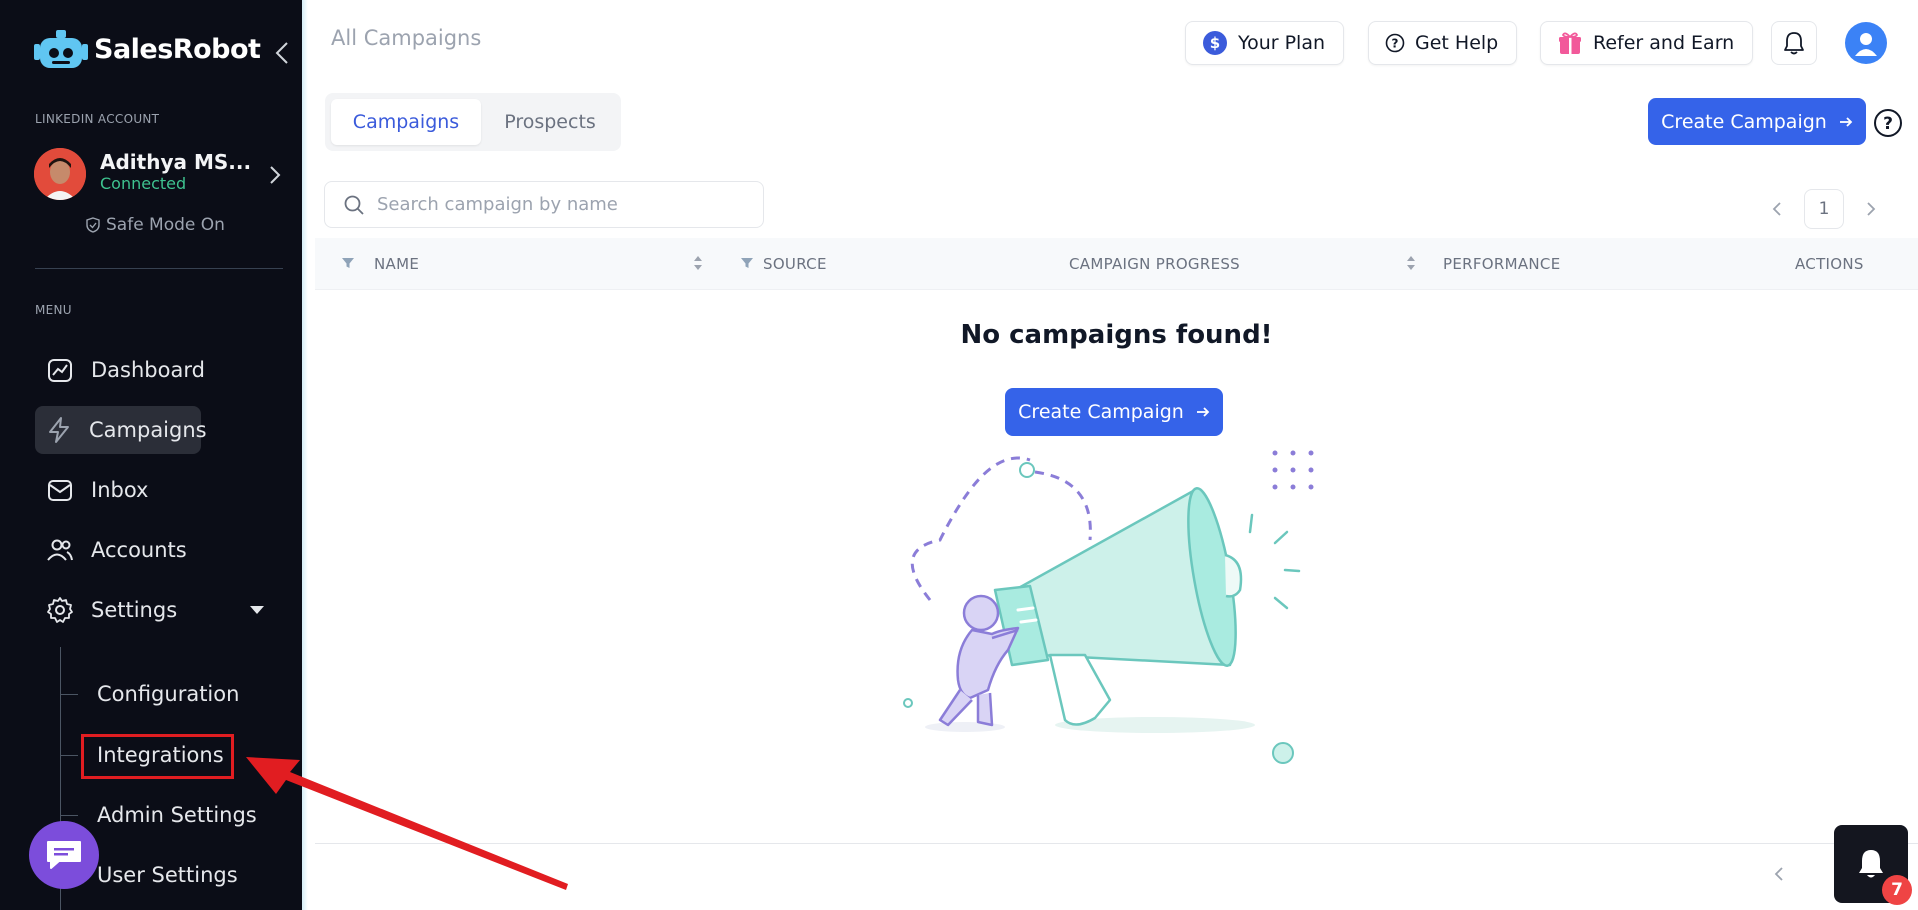  I want to click on sidebar-item-dashboard: Dashboard, so click(157, 370).